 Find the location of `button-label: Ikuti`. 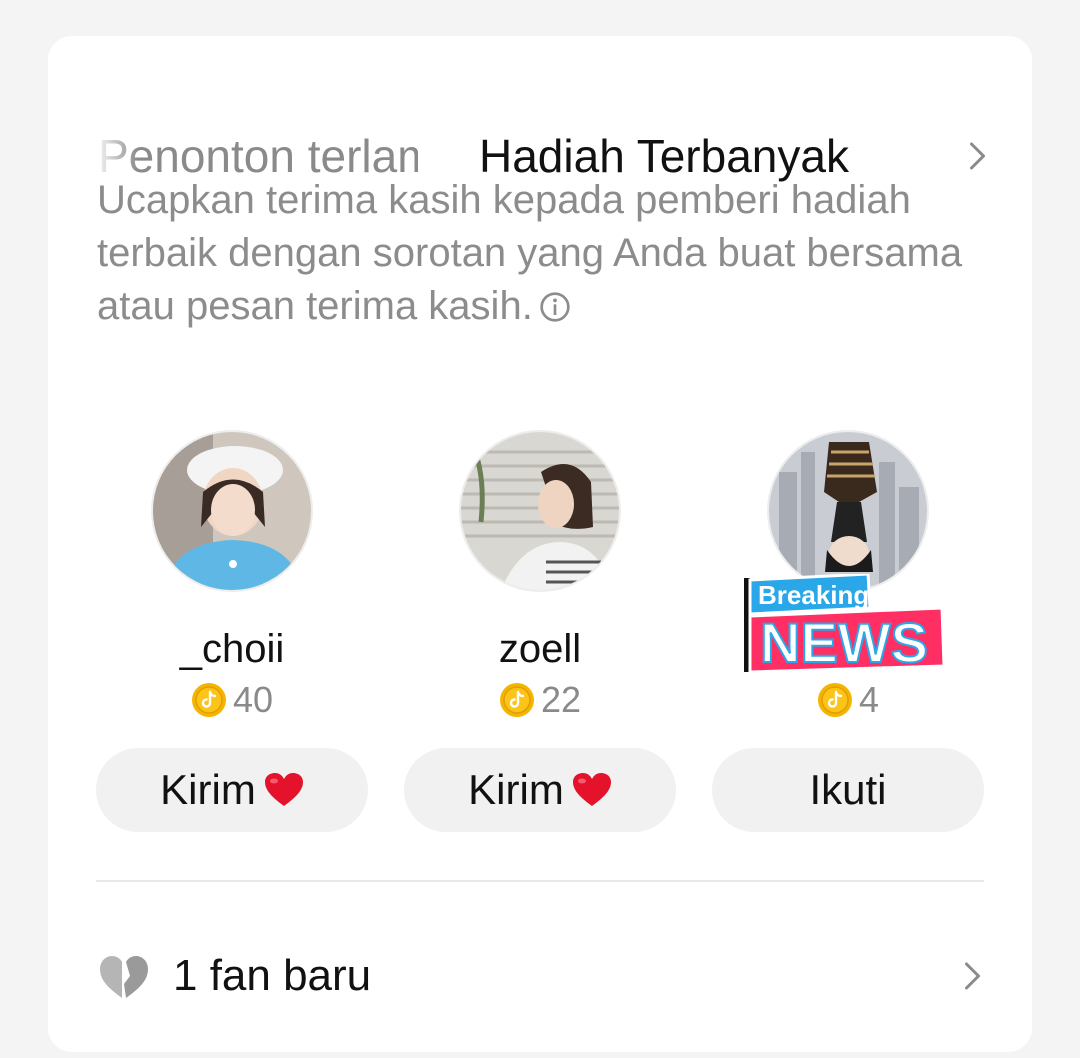

button-label: Ikuti is located at coordinates (848, 789).